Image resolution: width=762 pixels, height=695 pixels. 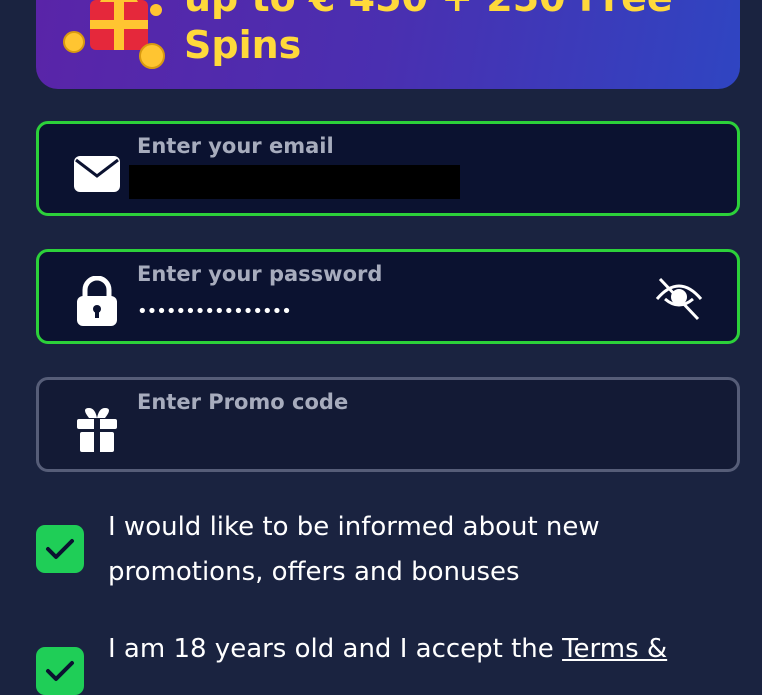 I want to click on promo-code-label: Enter Promo code, so click(x=243, y=402).